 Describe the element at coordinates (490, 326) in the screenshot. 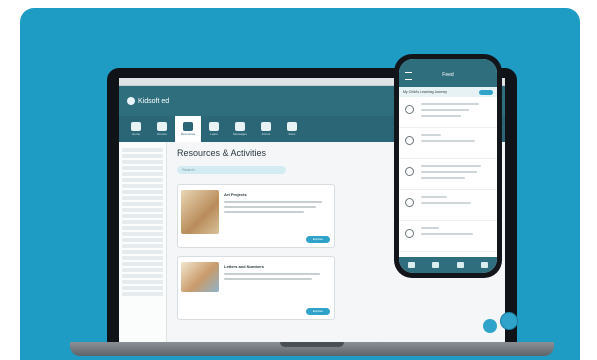

I see `floating-action-button` at that location.